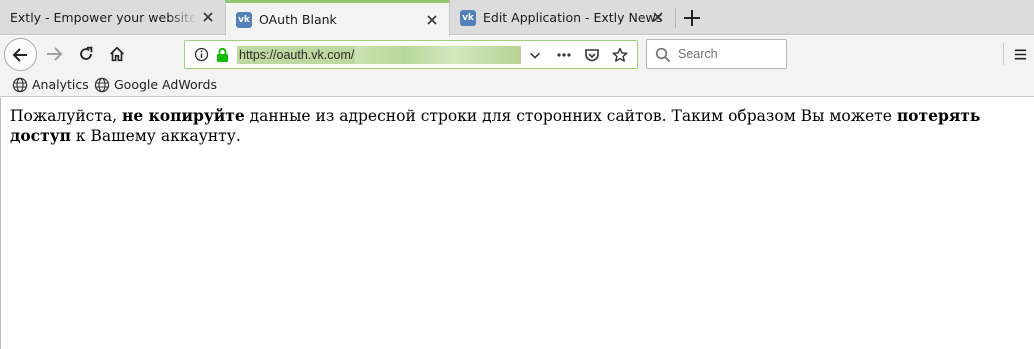 The height and width of the screenshot is (349, 1034). I want to click on forward-button, so click(54, 54).